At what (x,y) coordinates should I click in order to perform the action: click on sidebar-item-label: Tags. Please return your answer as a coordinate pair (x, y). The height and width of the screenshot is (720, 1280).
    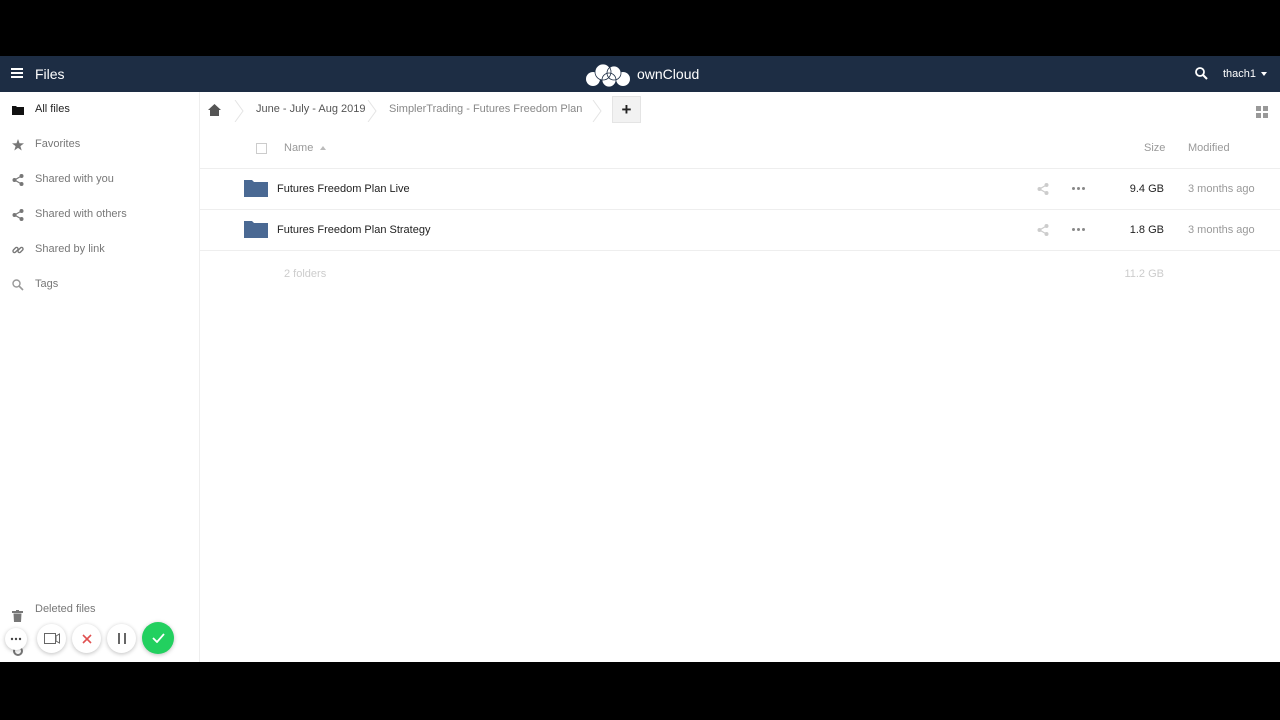
    Looking at the image, I should click on (47, 284).